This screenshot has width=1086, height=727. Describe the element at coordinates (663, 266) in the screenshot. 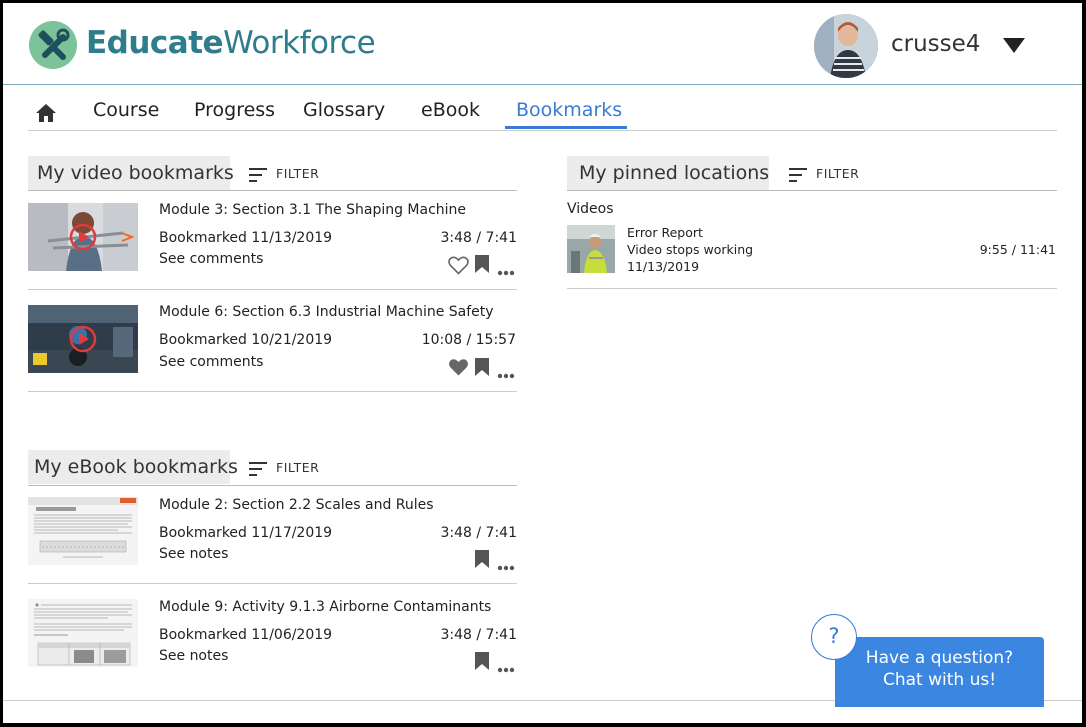

I see `pinned-date: 11/13/2019` at that location.